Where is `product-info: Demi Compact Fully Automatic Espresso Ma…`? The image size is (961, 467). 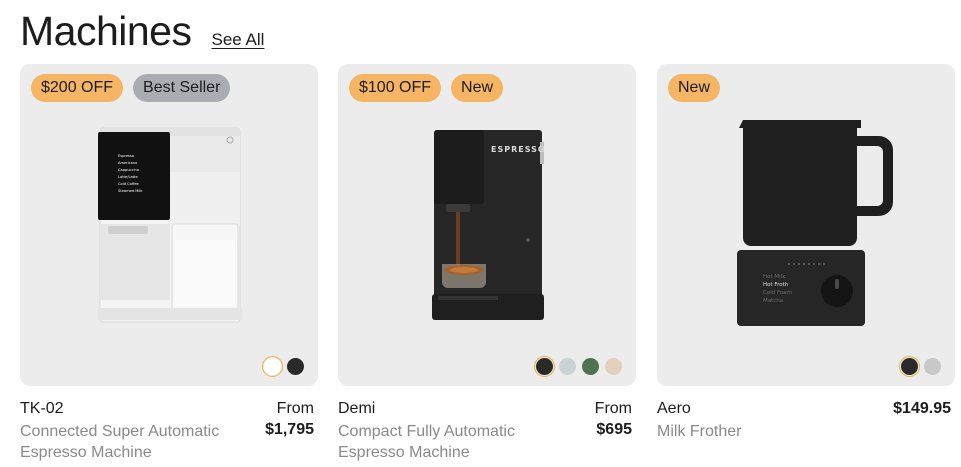 product-info: Demi Compact Fully Automatic Espresso Ma… is located at coordinates (487, 432).